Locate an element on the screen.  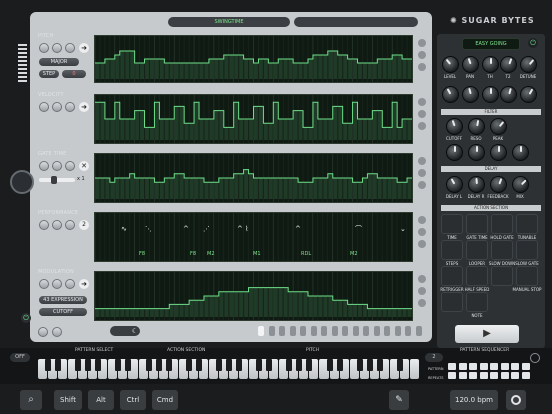
play-button: ▶ is located at coordinates (487, 334).